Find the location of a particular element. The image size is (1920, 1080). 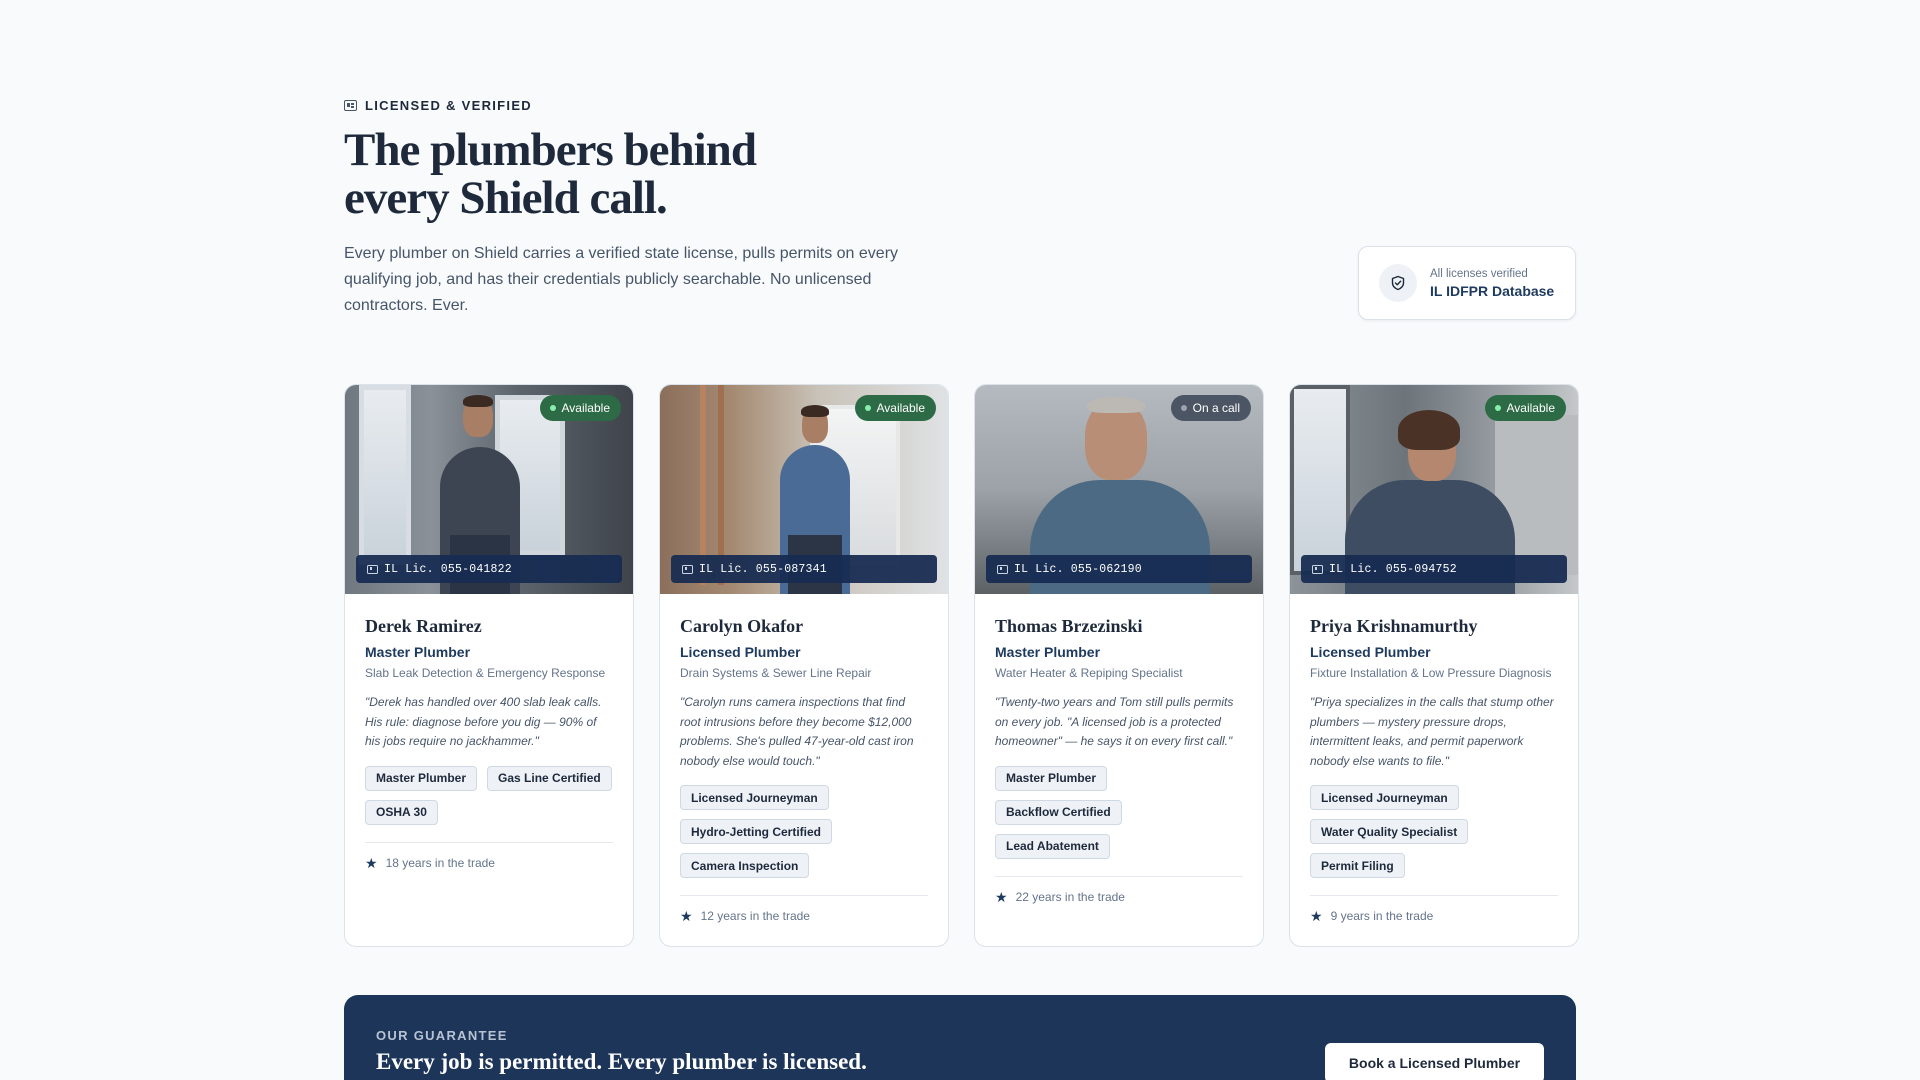

experience-label: 9 years in the trade is located at coordinates (1382, 916).